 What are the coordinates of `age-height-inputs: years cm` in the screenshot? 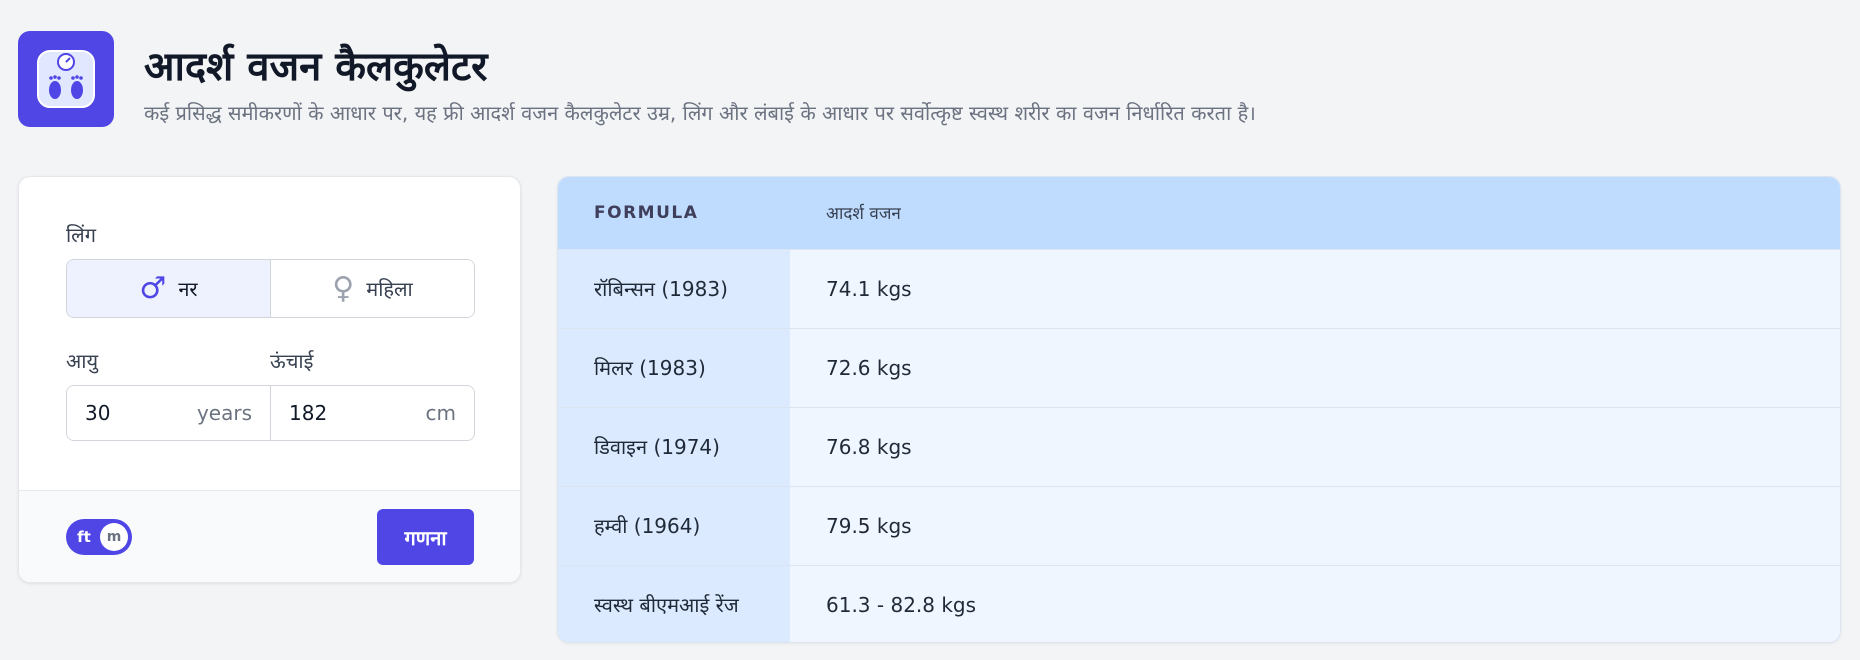 It's located at (270, 413).